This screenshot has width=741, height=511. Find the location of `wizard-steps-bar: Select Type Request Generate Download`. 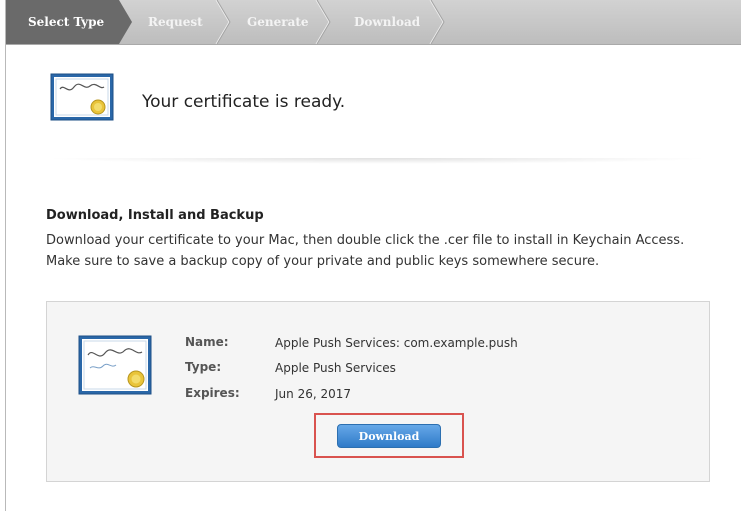

wizard-steps-bar: Select Type Request Generate Download is located at coordinates (373, 22).